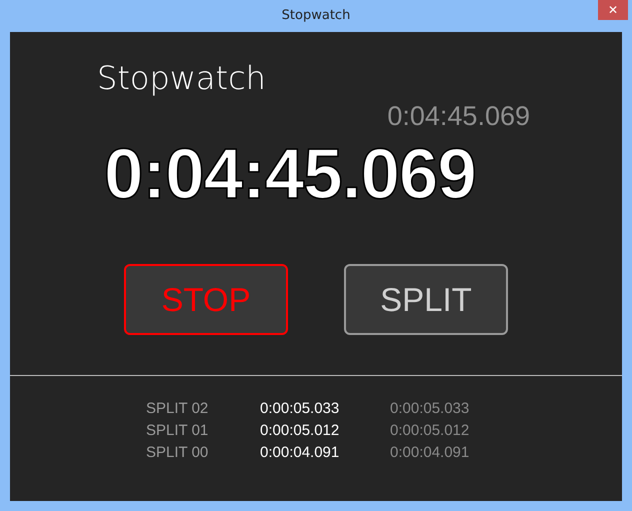 The height and width of the screenshot is (511, 632). I want to click on split-total: 0:00:05.012, so click(430, 431).